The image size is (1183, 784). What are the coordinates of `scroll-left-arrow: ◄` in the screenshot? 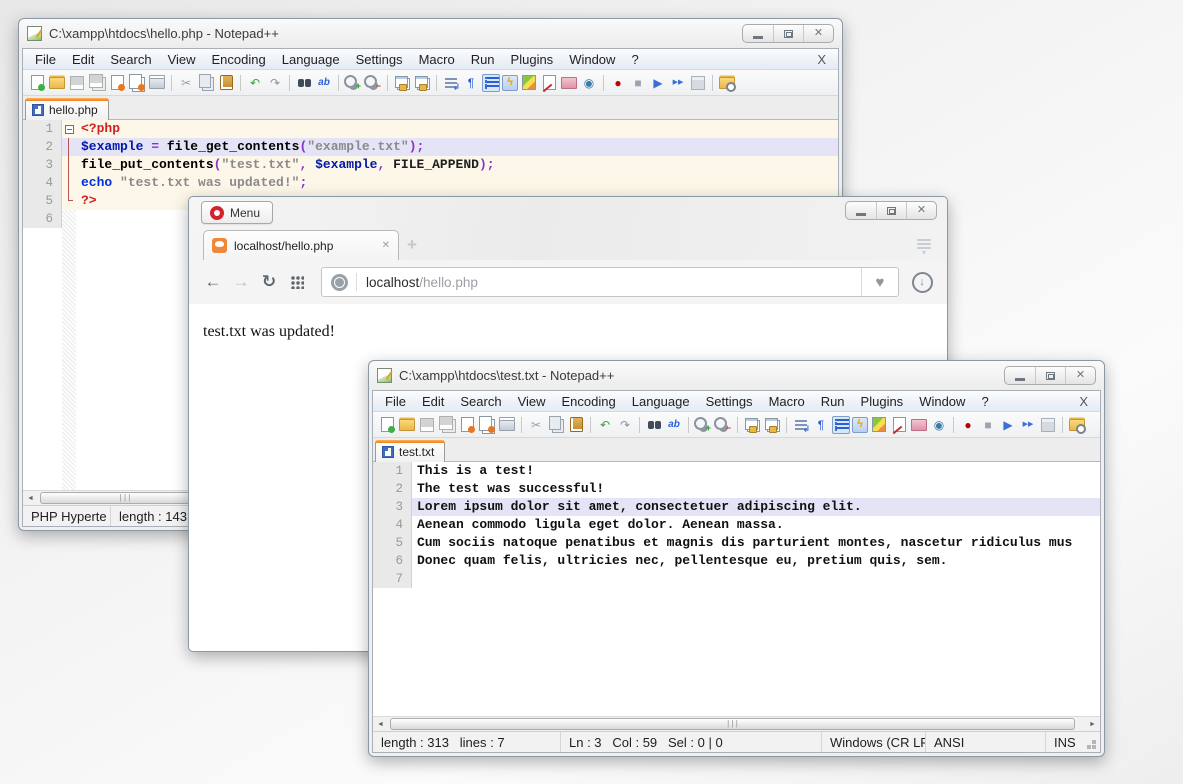 It's located at (380, 724).